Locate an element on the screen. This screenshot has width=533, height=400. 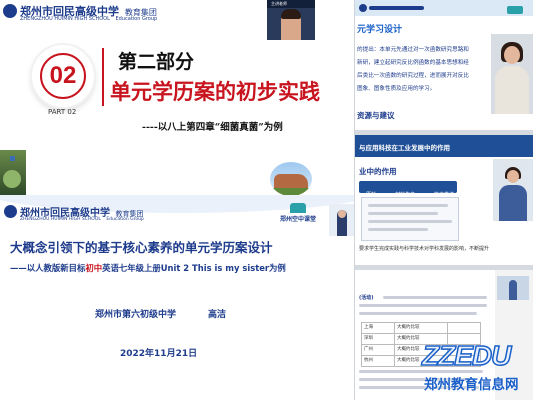
slide2-school: 郑州市第六初级中学 is located at coordinates (136, 315).